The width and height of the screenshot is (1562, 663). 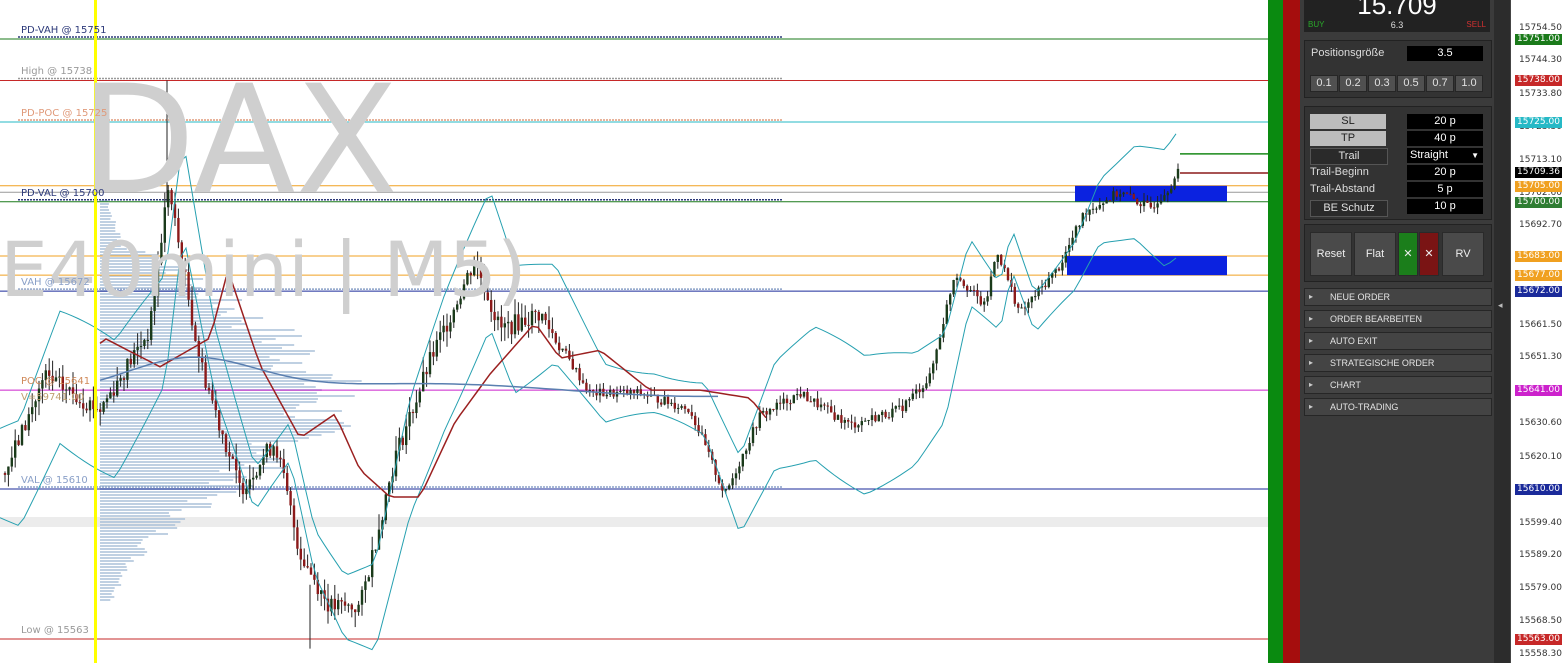 I want to click on sell-label: SELL, so click(x=1476, y=24).